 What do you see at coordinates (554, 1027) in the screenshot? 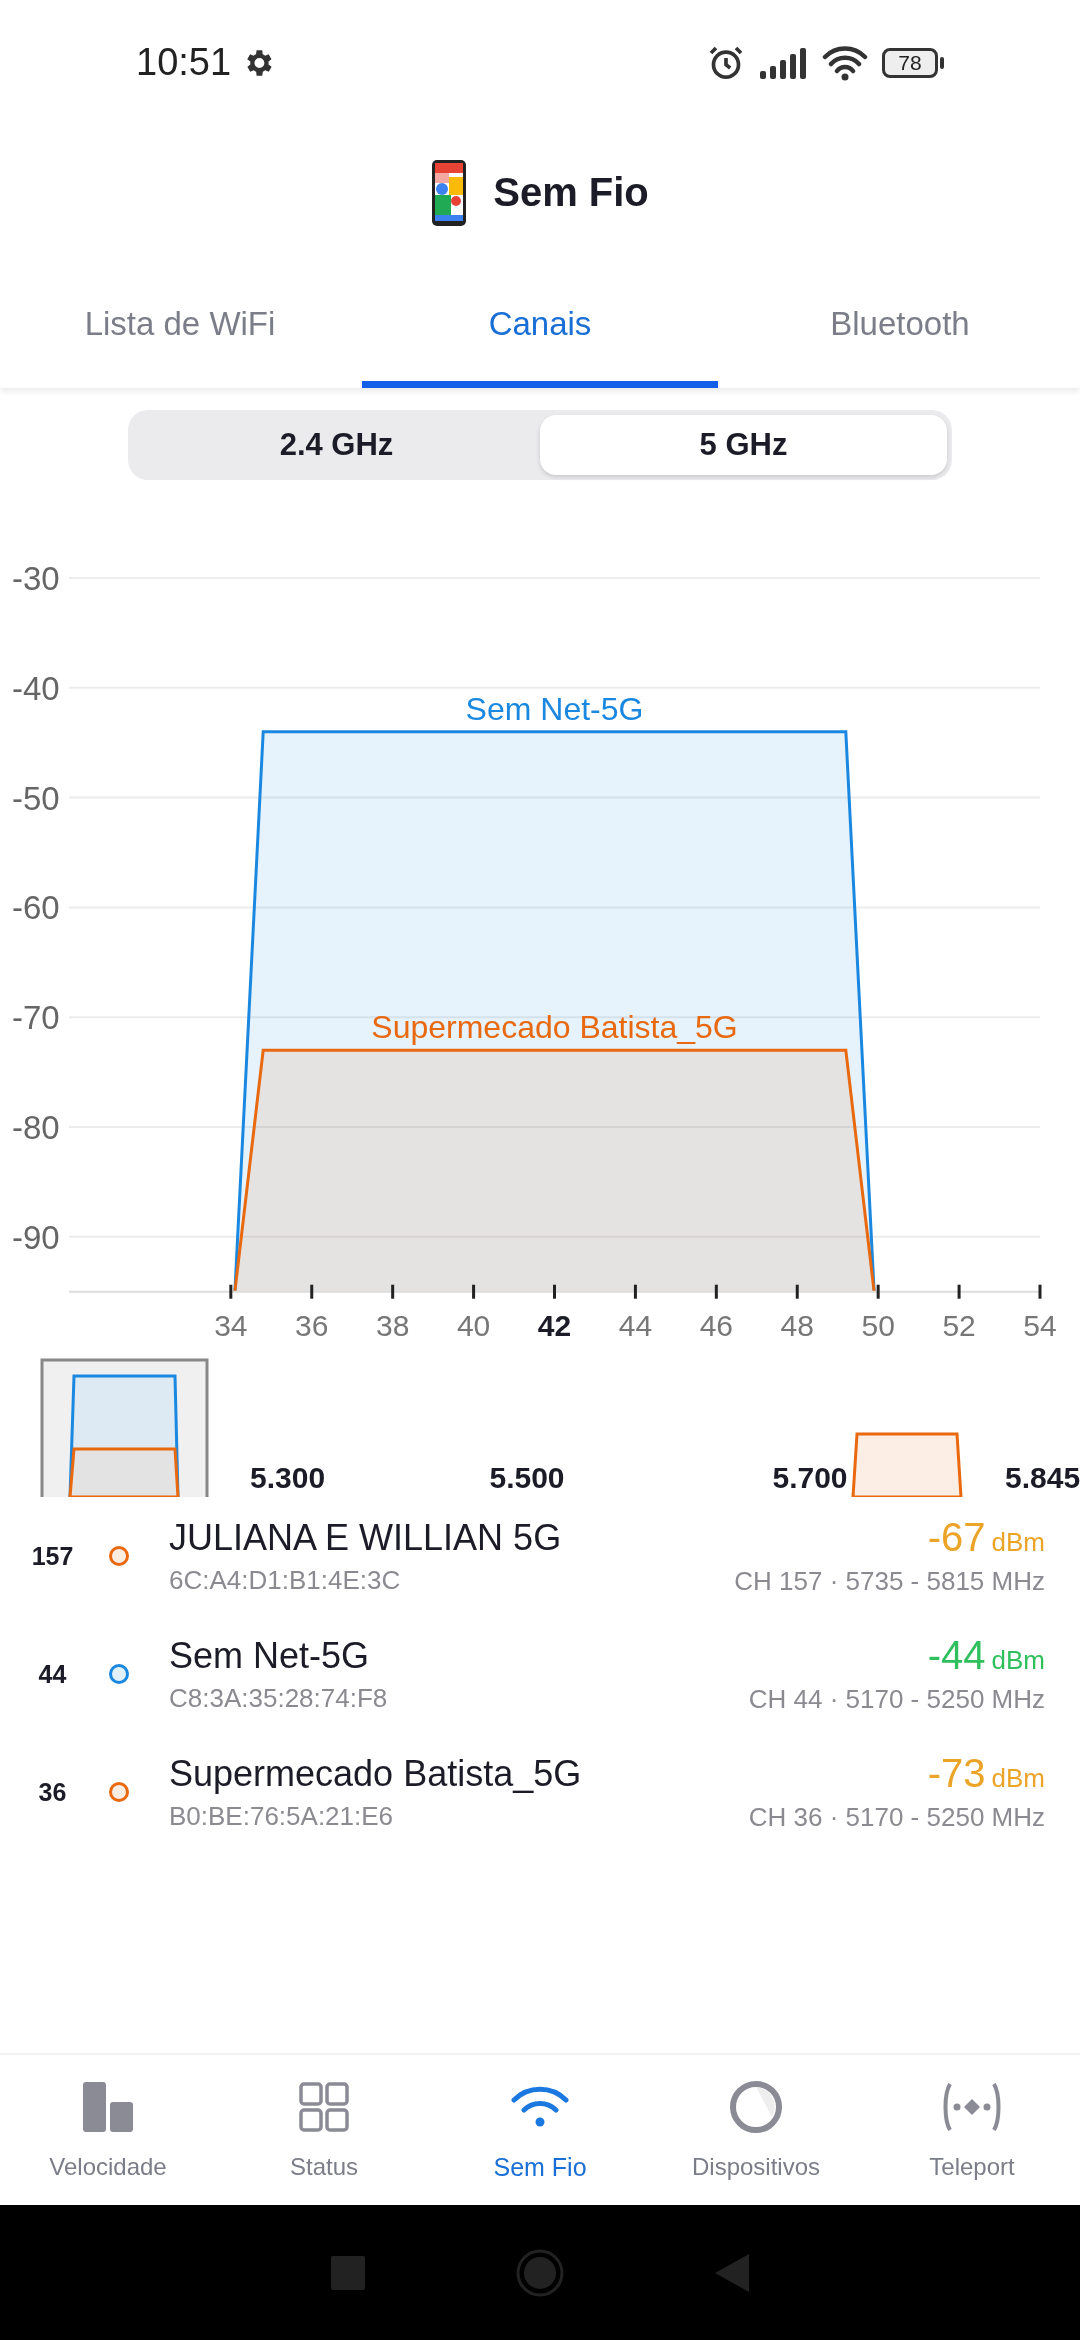
I see `series-label: Supermecado Batista_5G` at bounding box center [554, 1027].